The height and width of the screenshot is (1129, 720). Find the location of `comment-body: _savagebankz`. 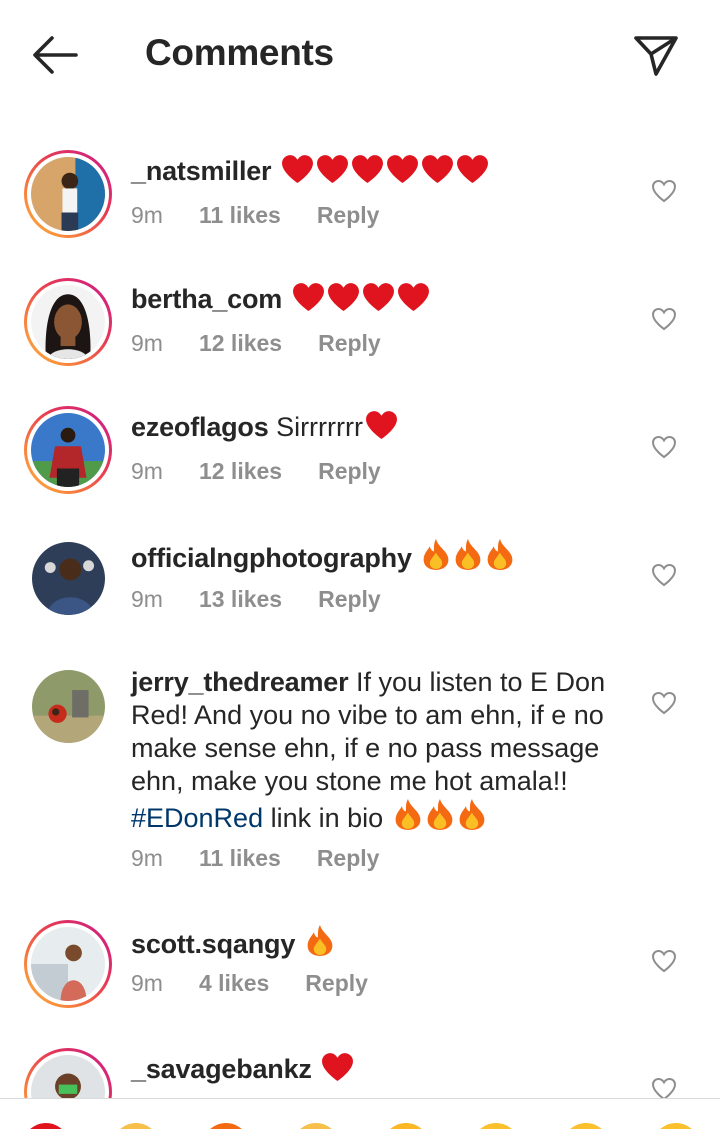

comment-body: _savagebankz is located at coordinates (376, 1069).